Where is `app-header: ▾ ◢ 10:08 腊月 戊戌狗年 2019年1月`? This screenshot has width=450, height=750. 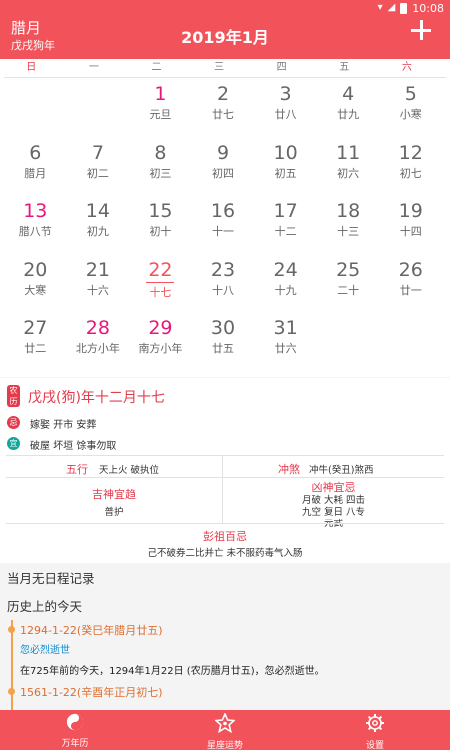
app-header: ▾ ◢ 10:08 腊月 戊戌狗年 2019年1月 is located at coordinates (225, 29).